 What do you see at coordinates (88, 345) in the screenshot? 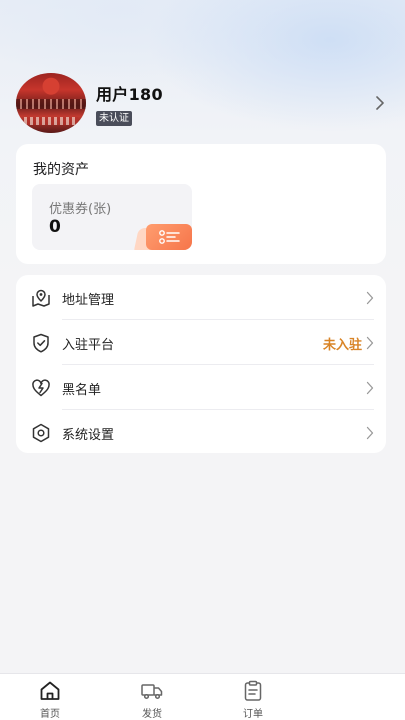
I see `menu-label-join-platform: 入驻平台` at bounding box center [88, 345].